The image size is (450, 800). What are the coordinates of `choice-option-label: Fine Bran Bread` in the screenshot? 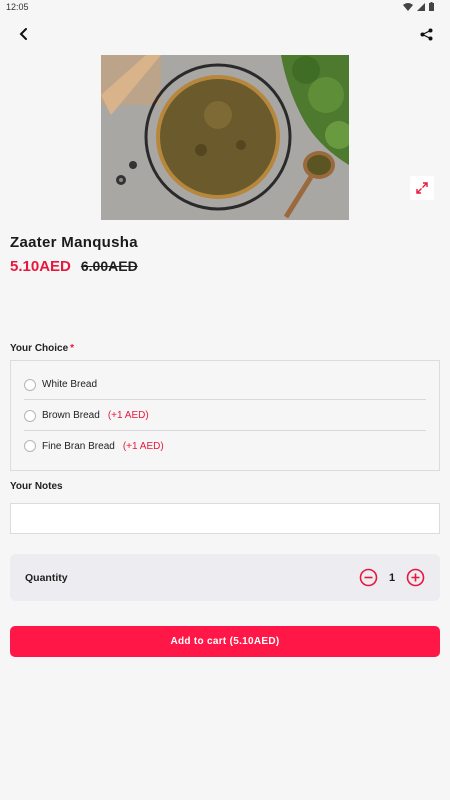 It's located at (78, 446).